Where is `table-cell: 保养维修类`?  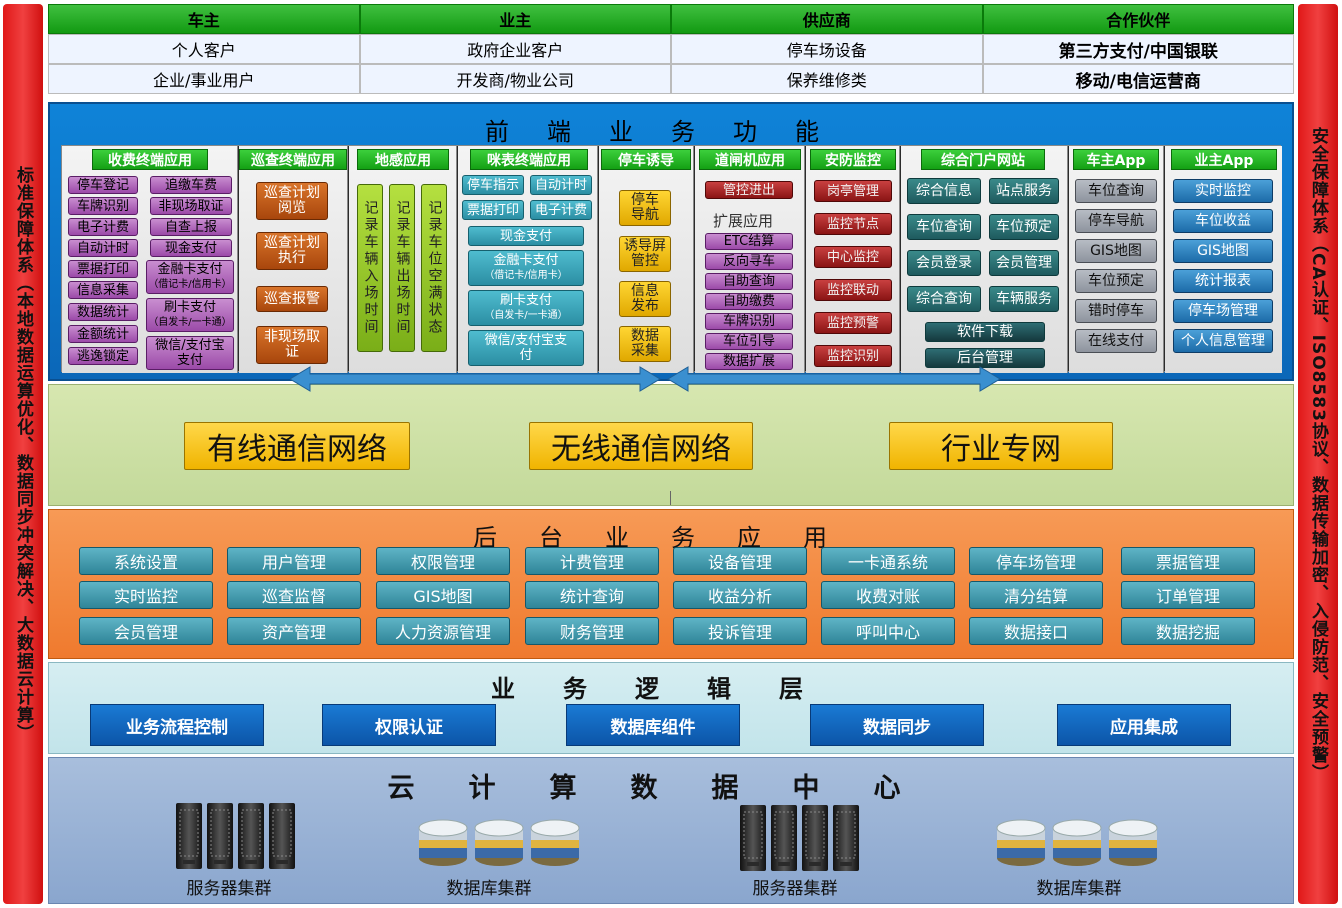 table-cell: 保养维修类 is located at coordinates (827, 79).